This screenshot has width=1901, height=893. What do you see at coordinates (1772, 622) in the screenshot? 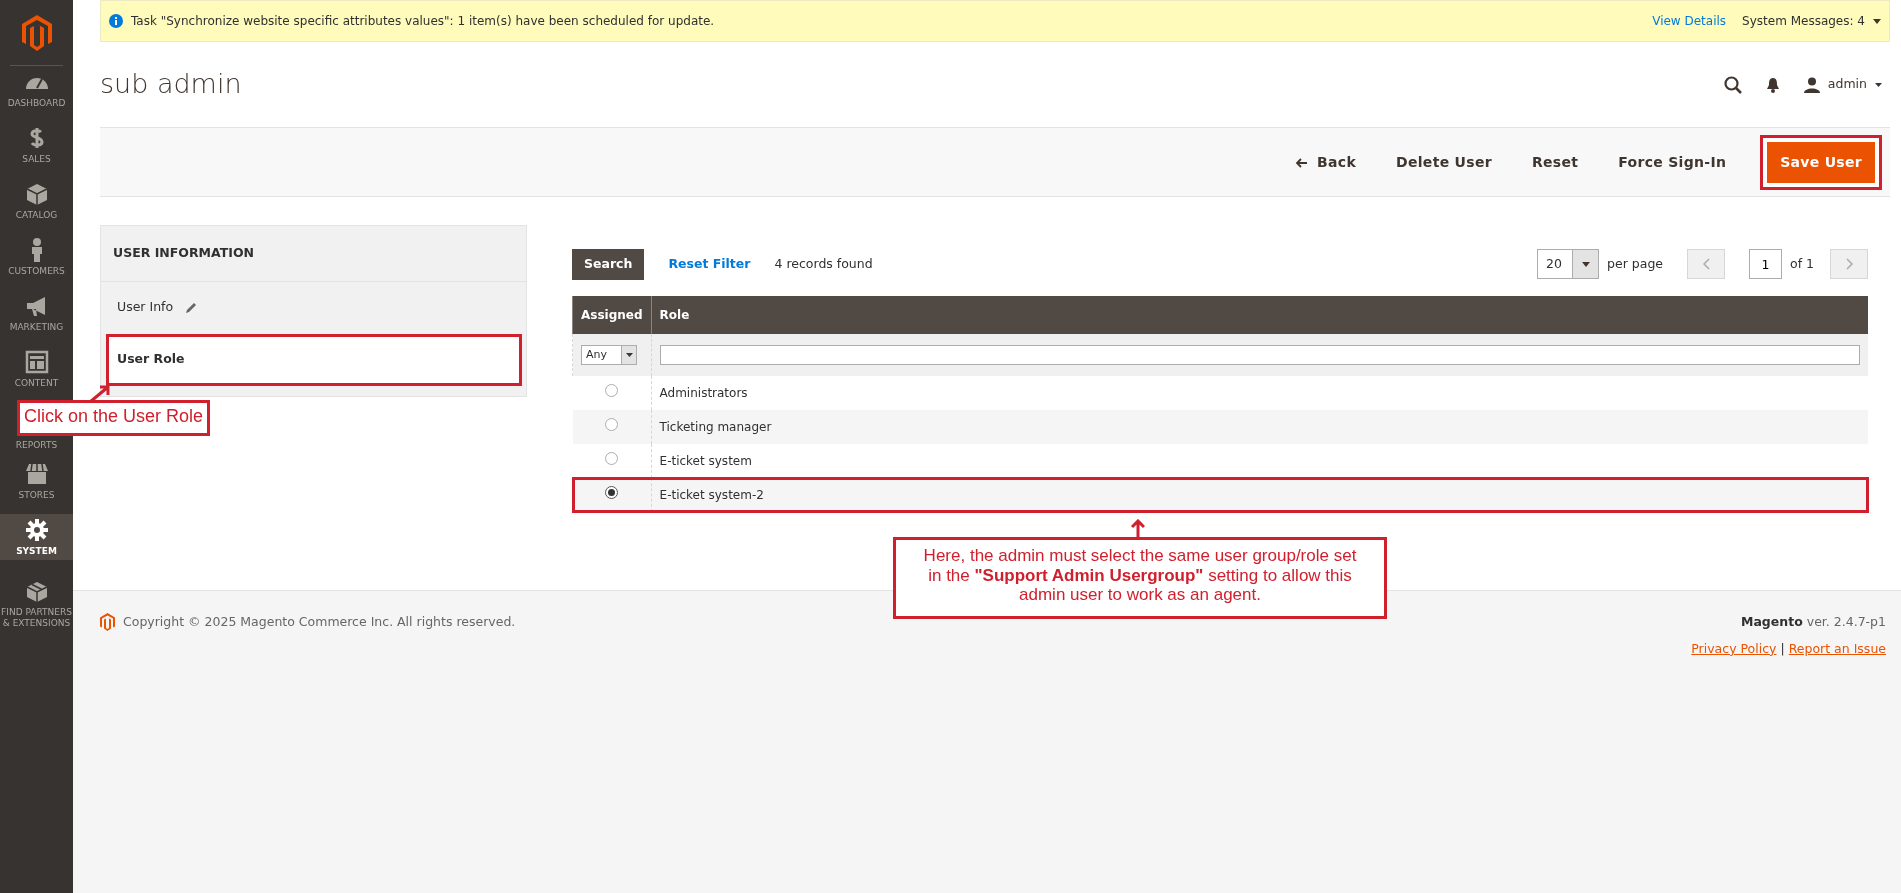
I see `brand-name: Magento` at bounding box center [1772, 622].